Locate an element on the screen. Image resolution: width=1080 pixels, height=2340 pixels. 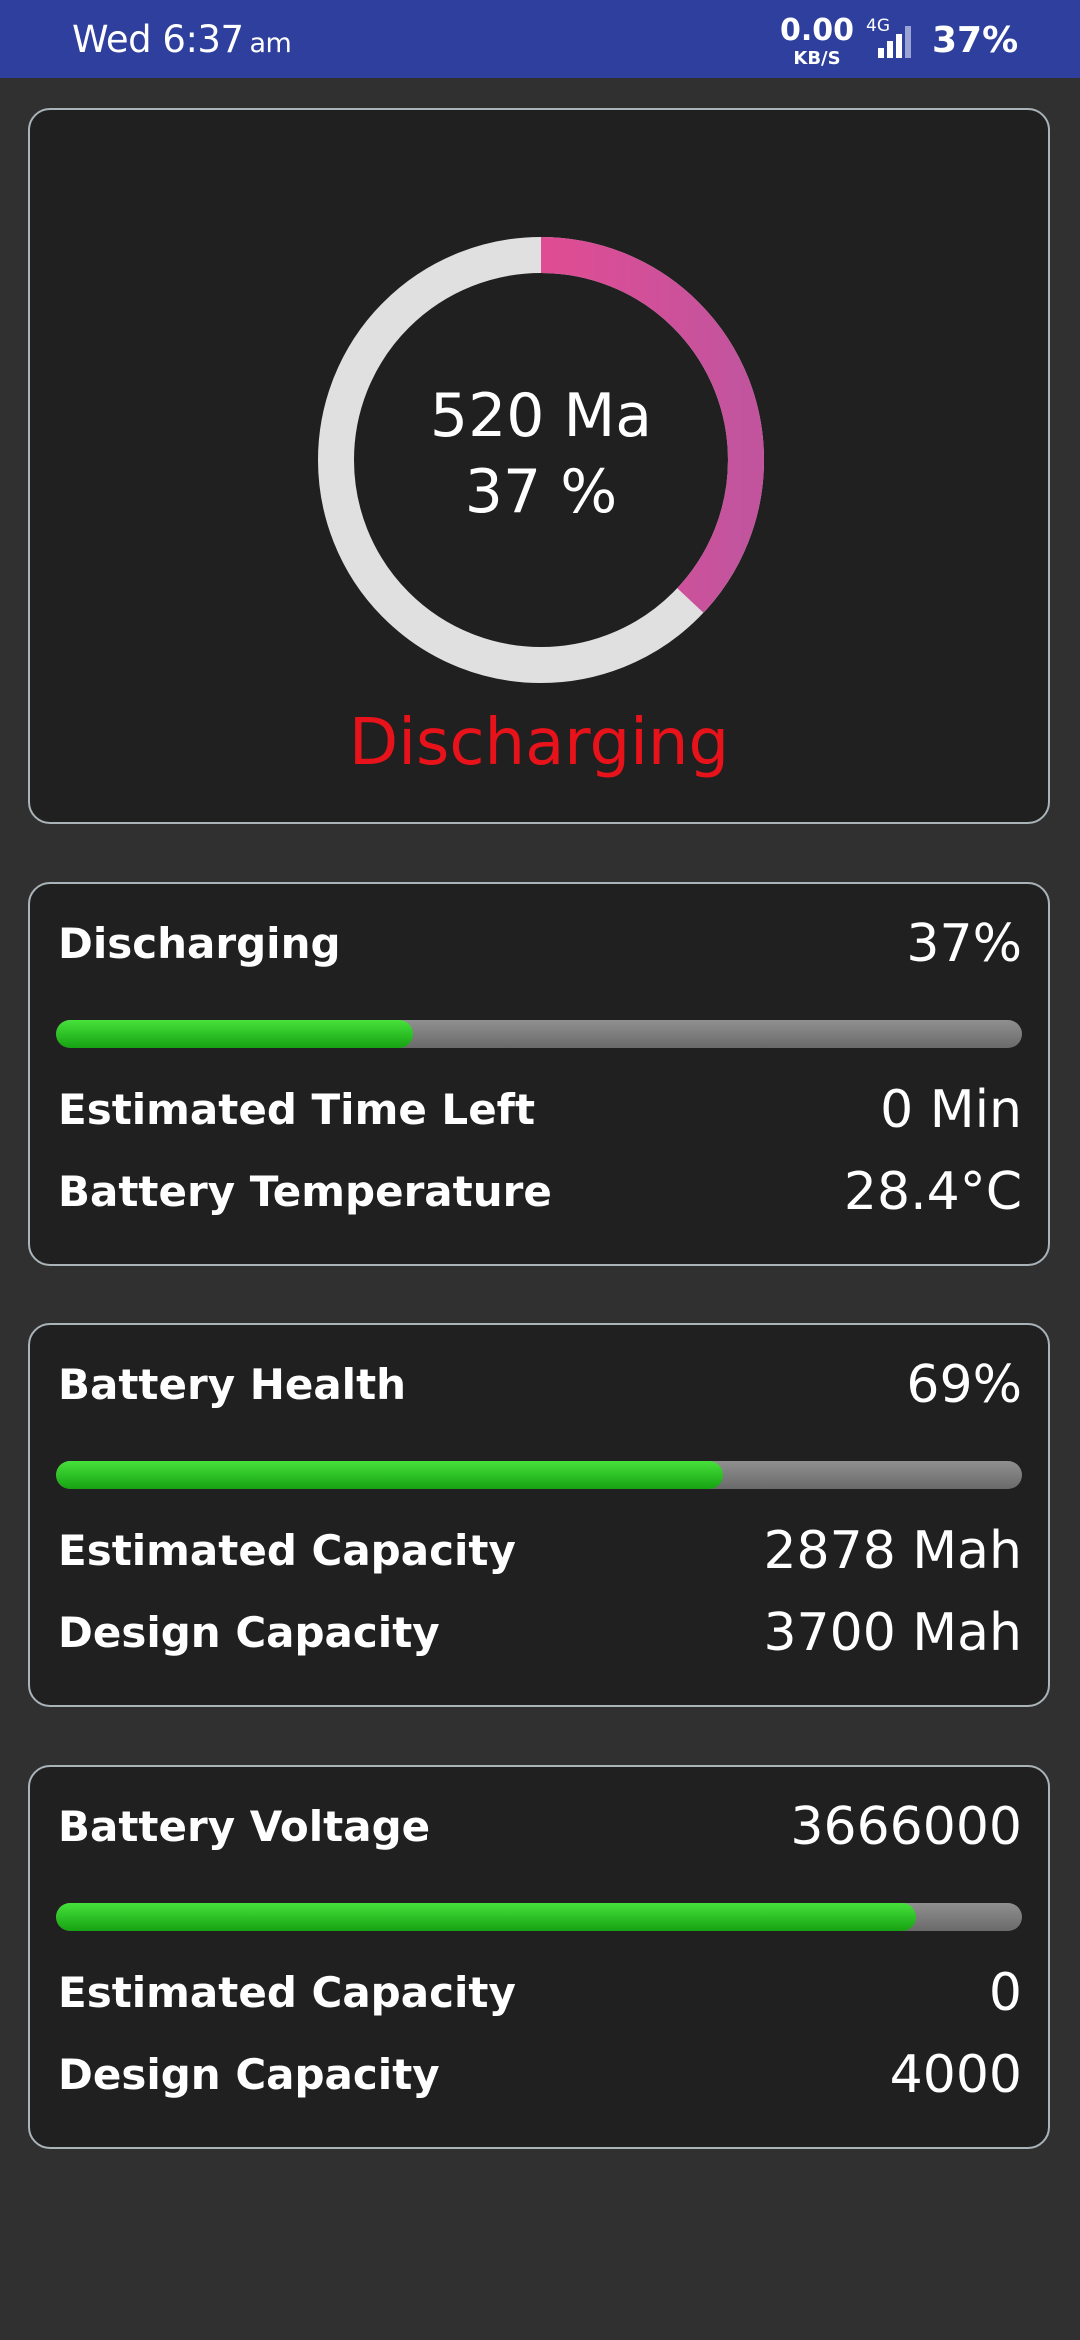
health-progress-bar is located at coordinates (539, 1475).